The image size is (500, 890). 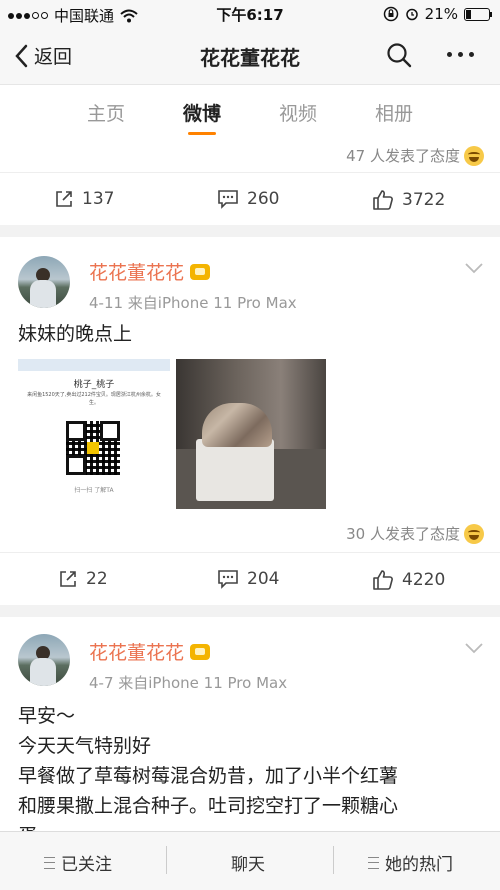 I want to click on followed-label: 已关注, so click(x=86, y=865).